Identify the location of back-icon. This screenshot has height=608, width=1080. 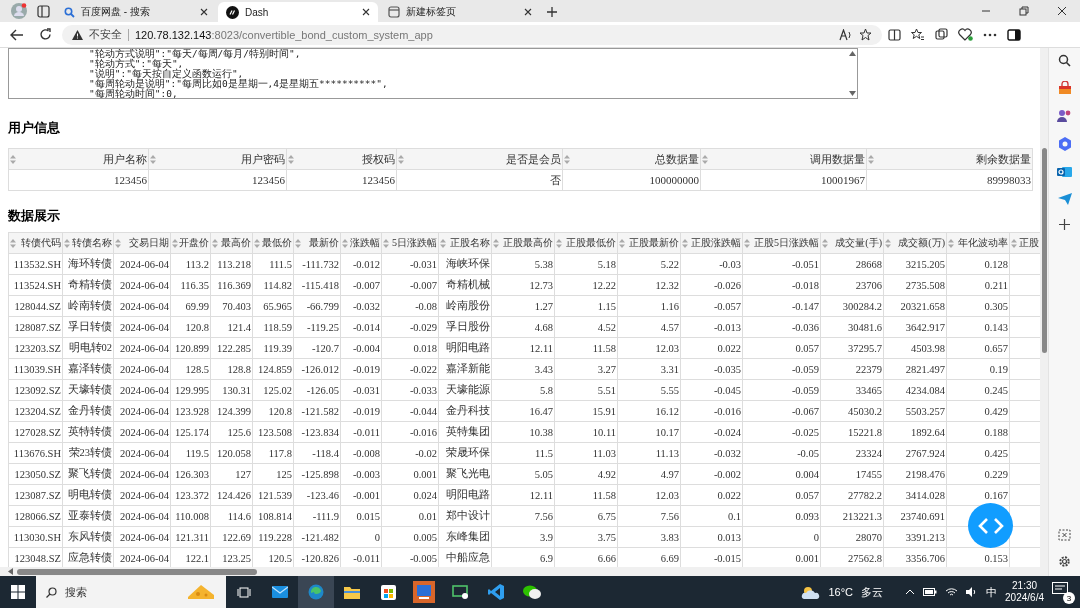
(17, 34).